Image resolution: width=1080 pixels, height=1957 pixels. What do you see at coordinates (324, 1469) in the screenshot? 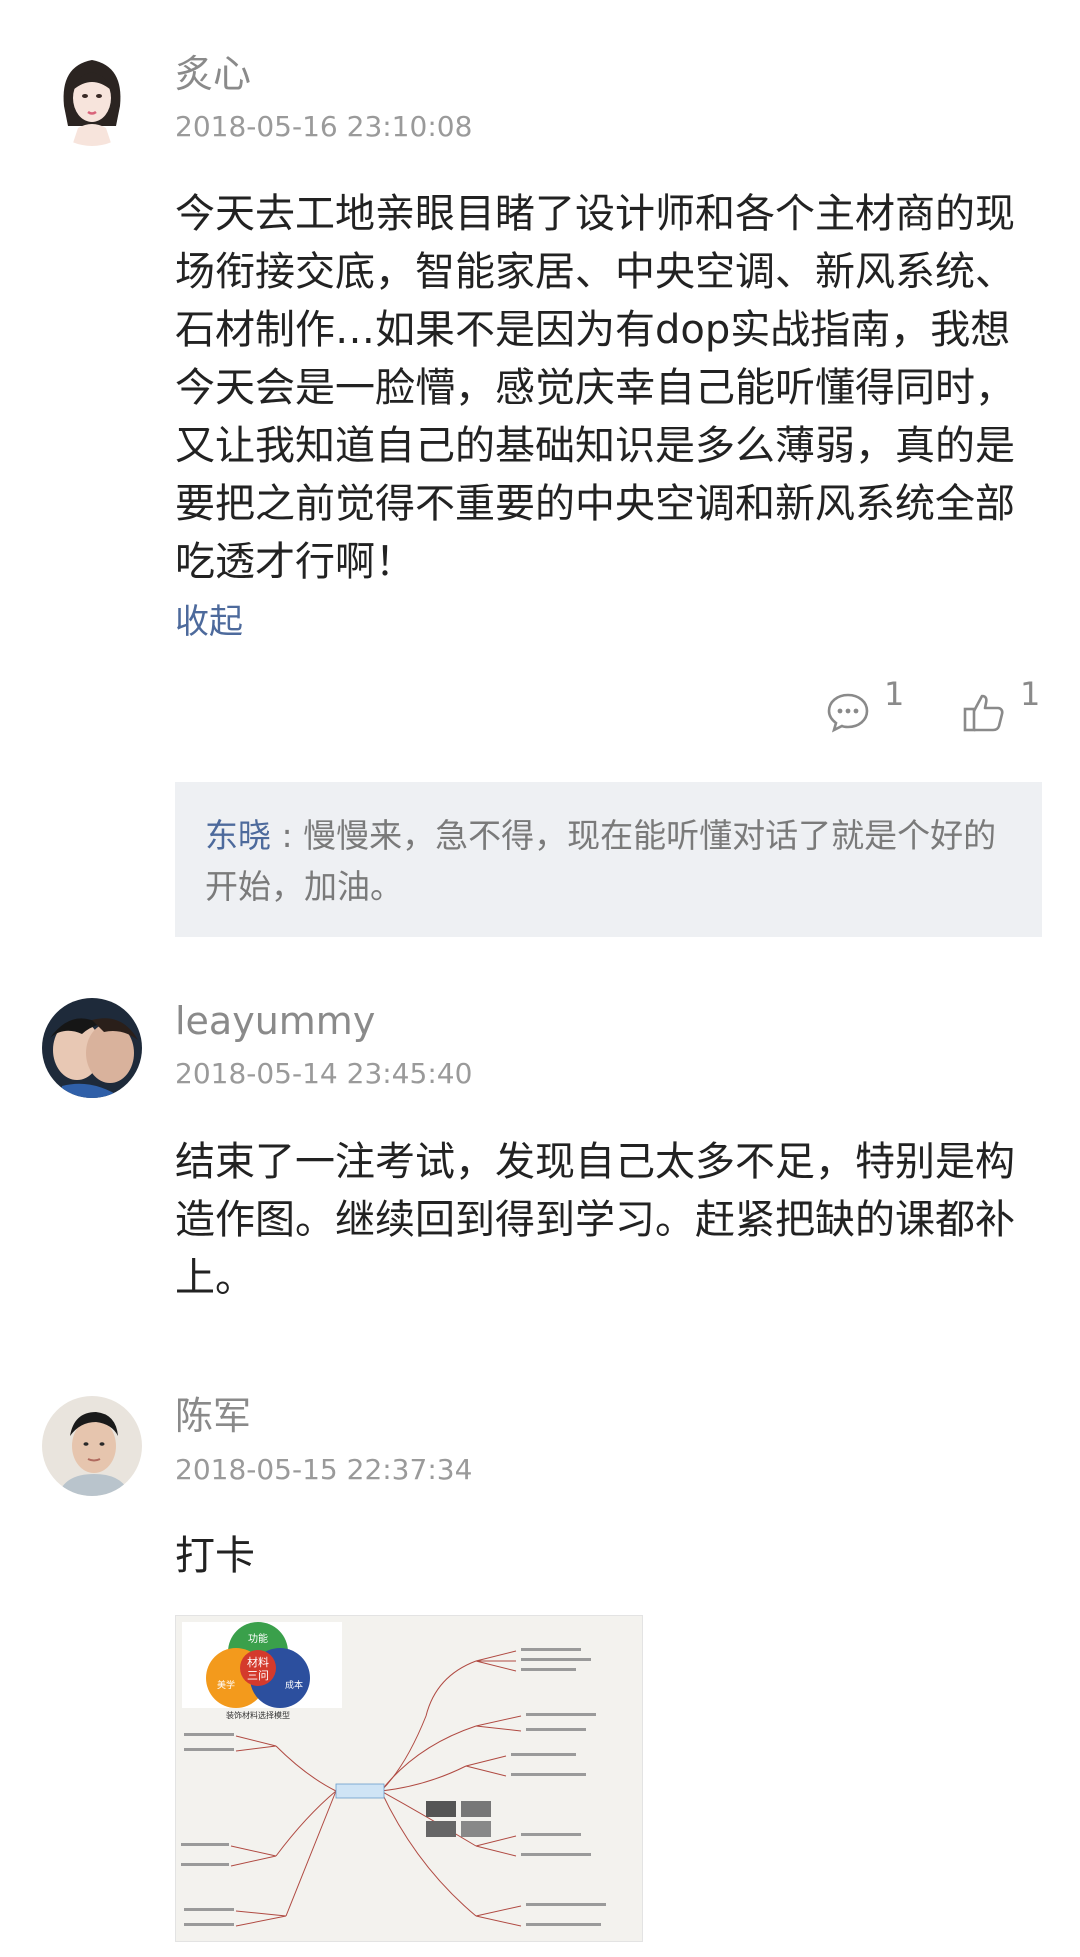
I see `timestamp: 2018-05-15 22:37:34` at bounding box center [324, 1469].